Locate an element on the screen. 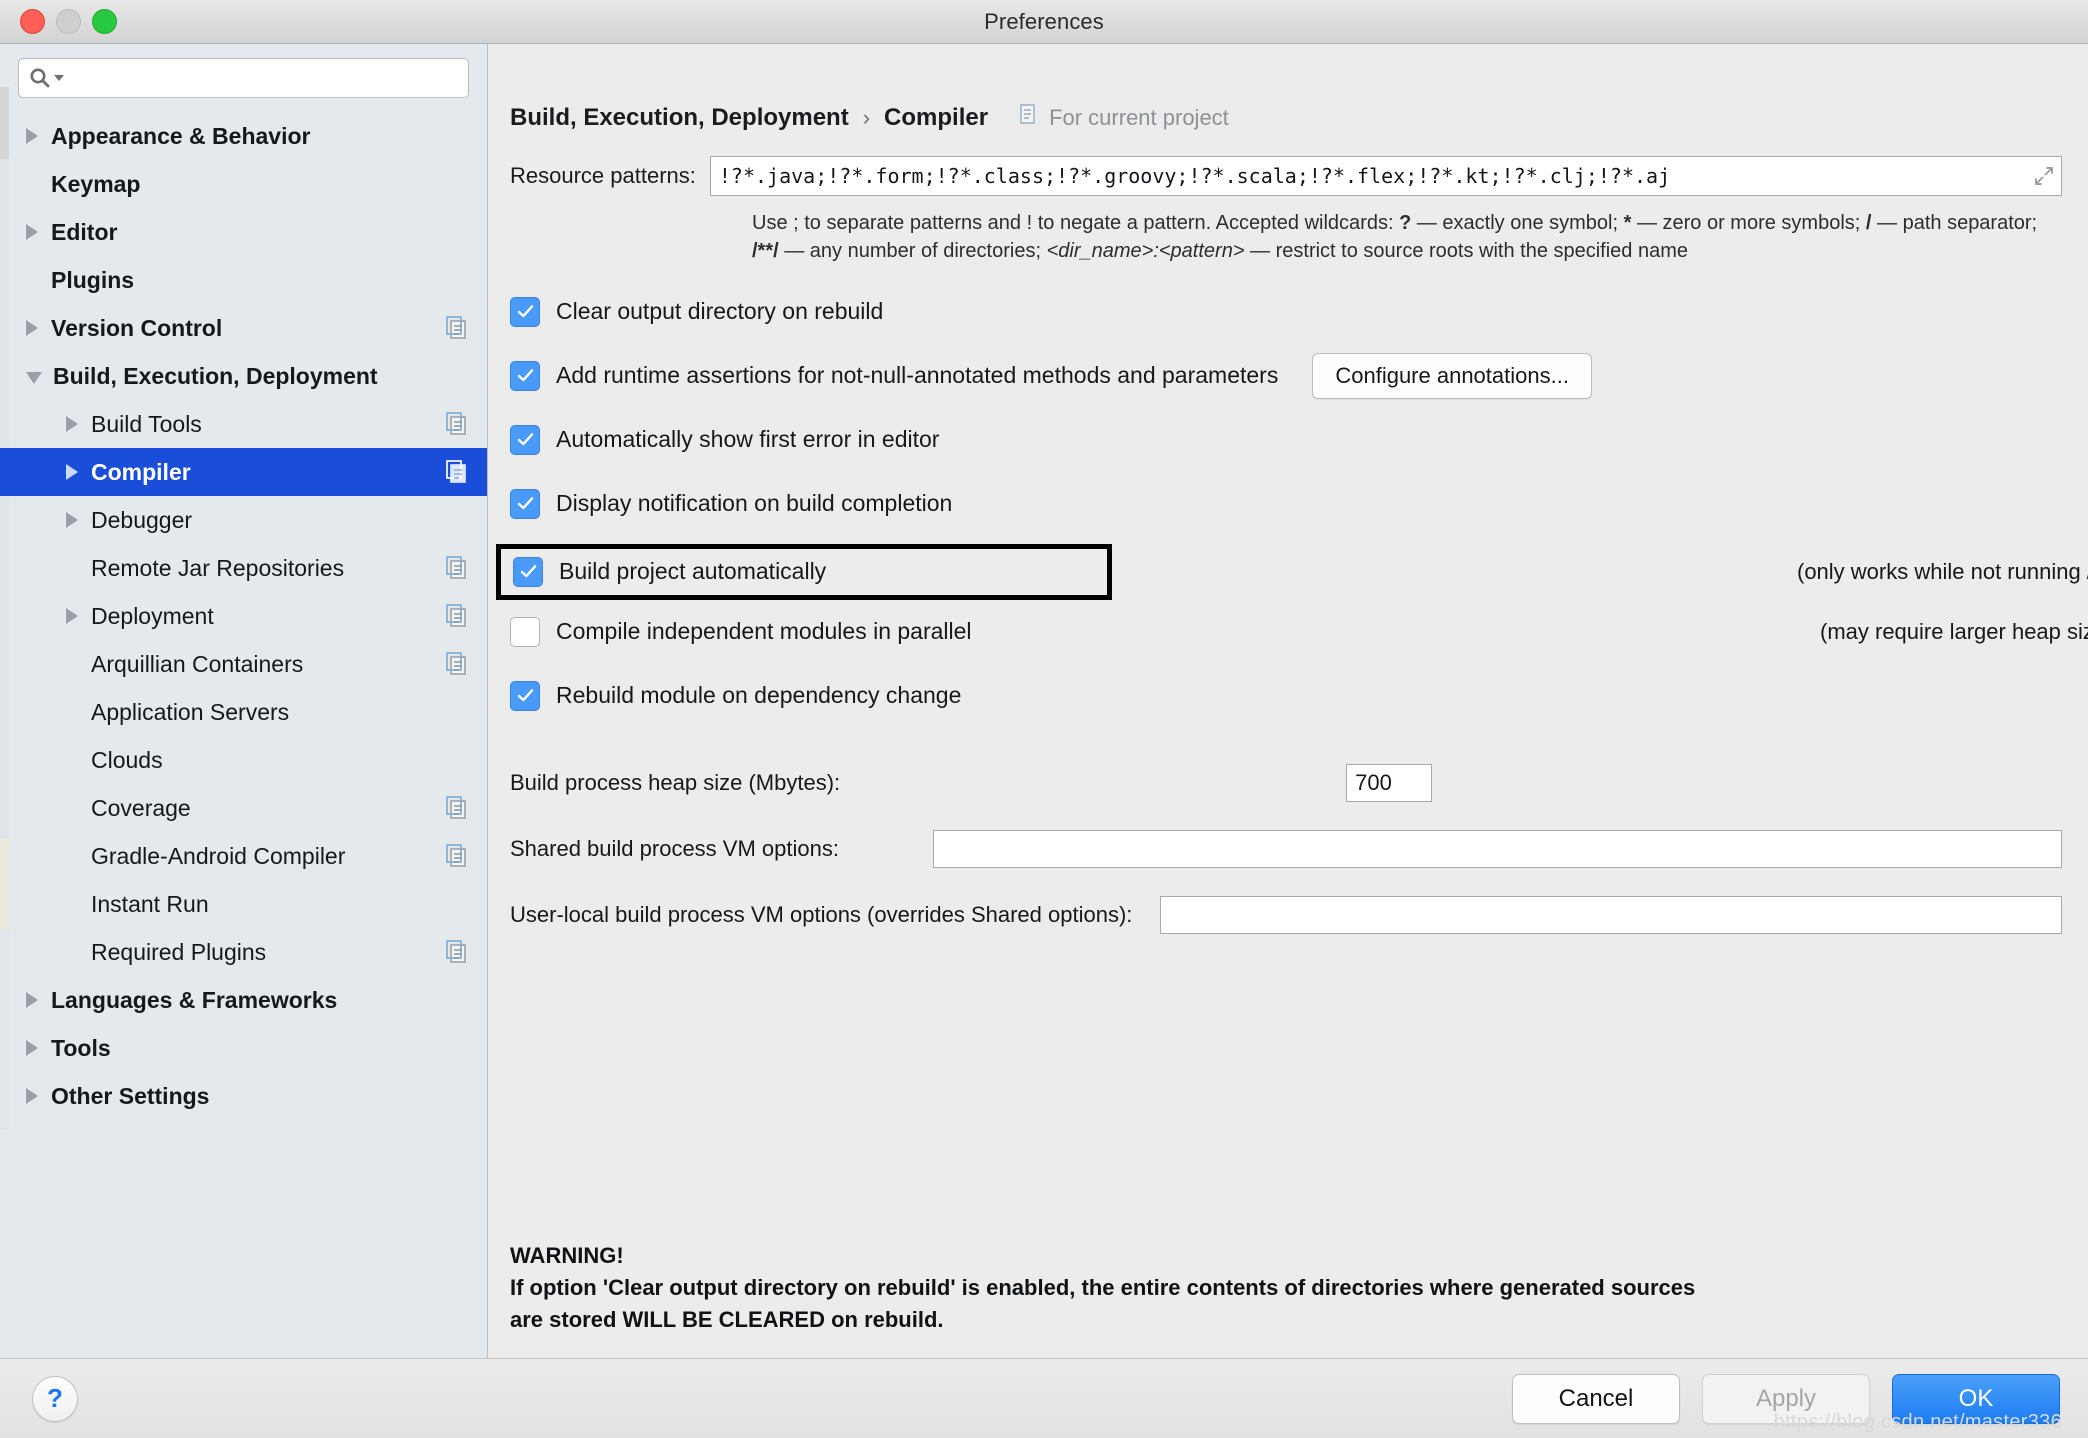 The width and height of the screenshot is (2088, 1438). warning-line-2: are stored WILL BE CLEARED on rebuild. is located at coordinates (727, 1320).